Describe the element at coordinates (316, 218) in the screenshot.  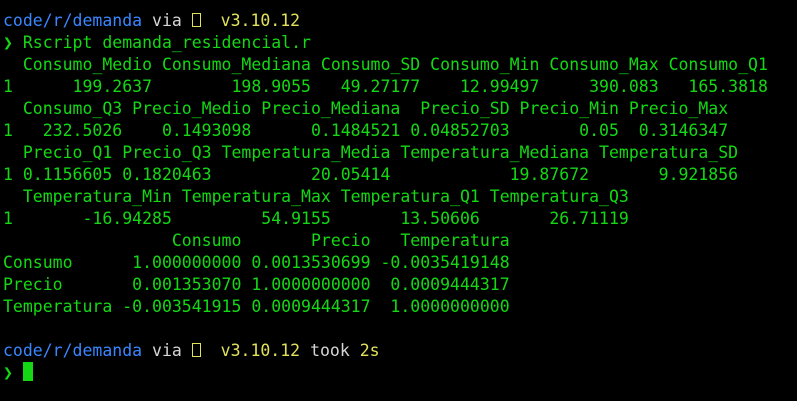
I see `output-line: 1 -16.94285 54.9155 13.50606 26.71119` at that location.